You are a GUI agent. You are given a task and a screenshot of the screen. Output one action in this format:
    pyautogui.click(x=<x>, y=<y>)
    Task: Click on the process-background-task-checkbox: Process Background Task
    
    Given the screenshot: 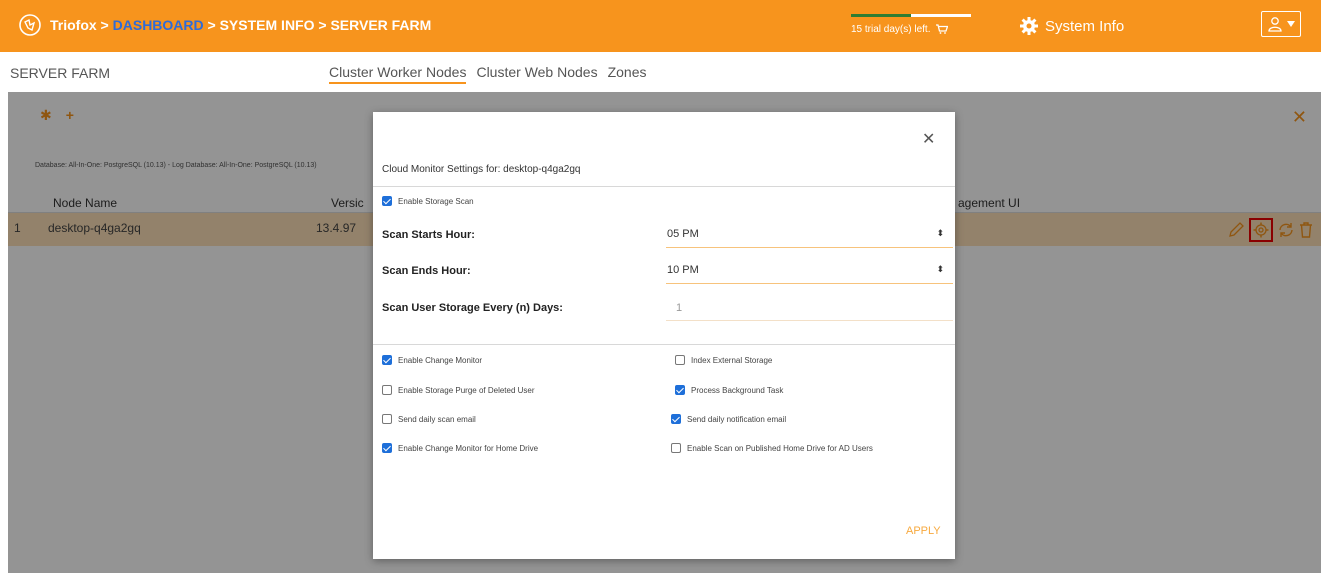 What is the action you would take?
    pyautogui.click(x=729, y=390)
    